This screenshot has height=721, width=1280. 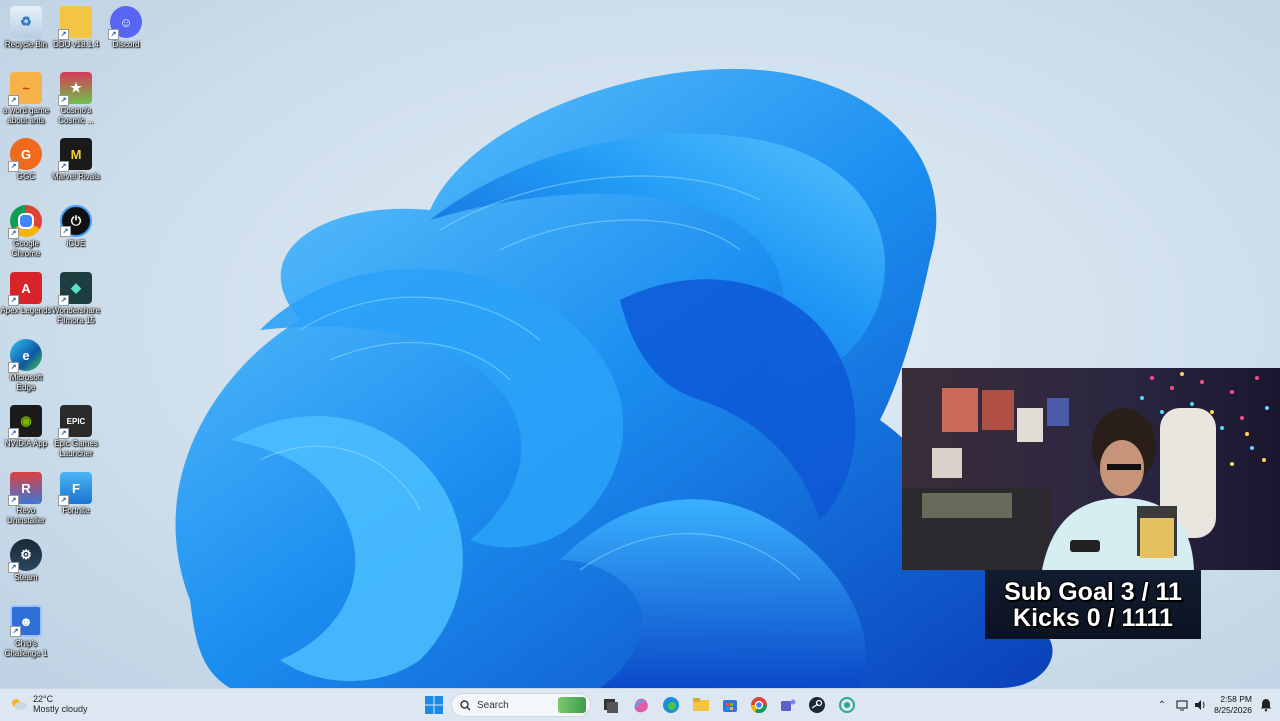 I want to click on desktop-icon-label: Wondershare Filmora 15, so click(x=76, y=315).